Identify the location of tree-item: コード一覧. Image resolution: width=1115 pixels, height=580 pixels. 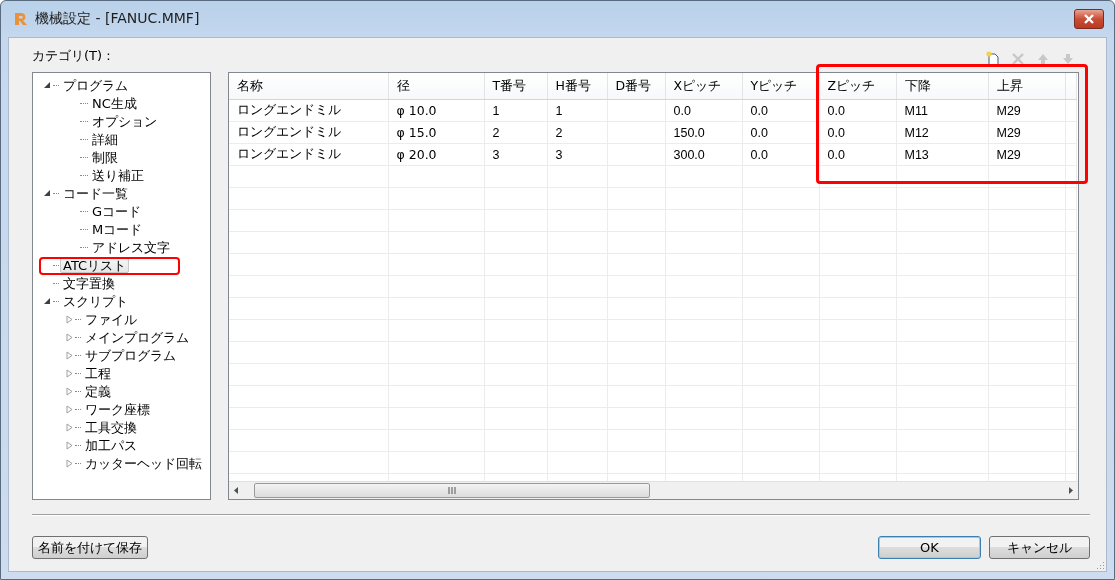
(95, 193).